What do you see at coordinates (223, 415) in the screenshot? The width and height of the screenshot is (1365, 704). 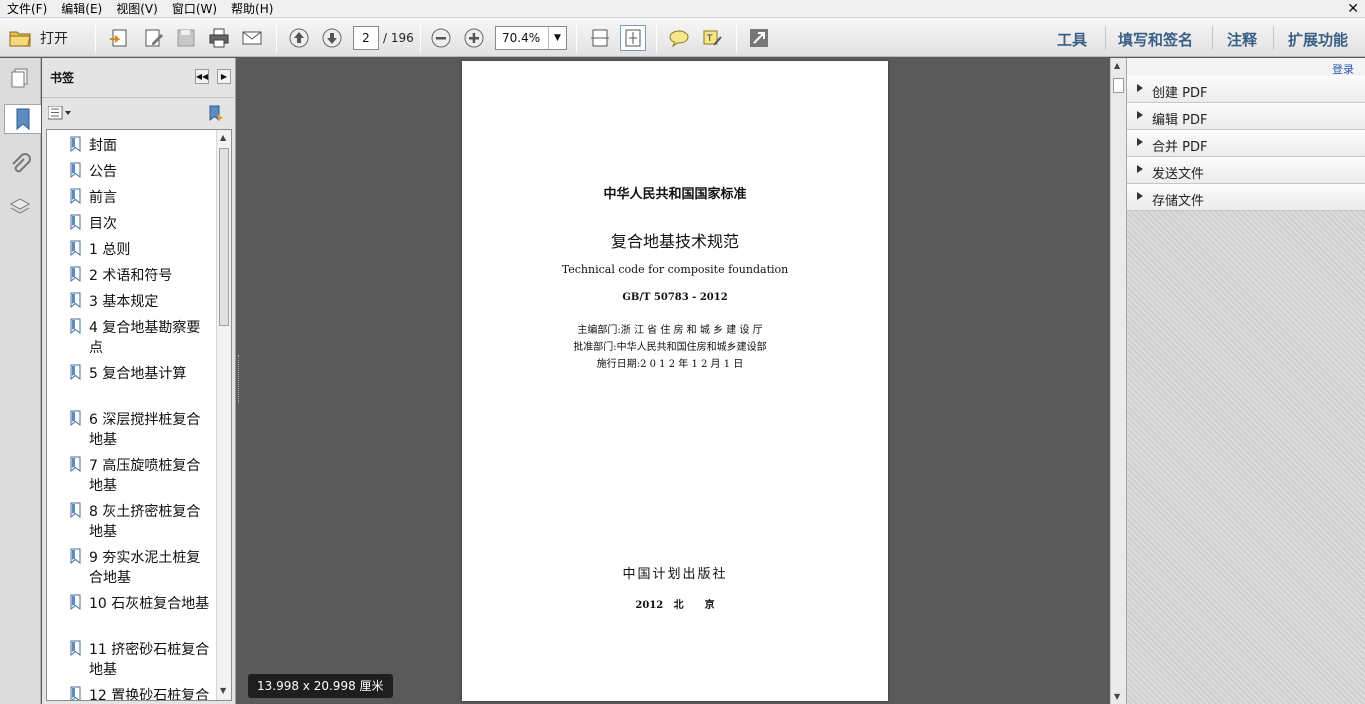 I see `bookmarks-scrollbar: ▲ ▼` at bounding box center [223, 415].